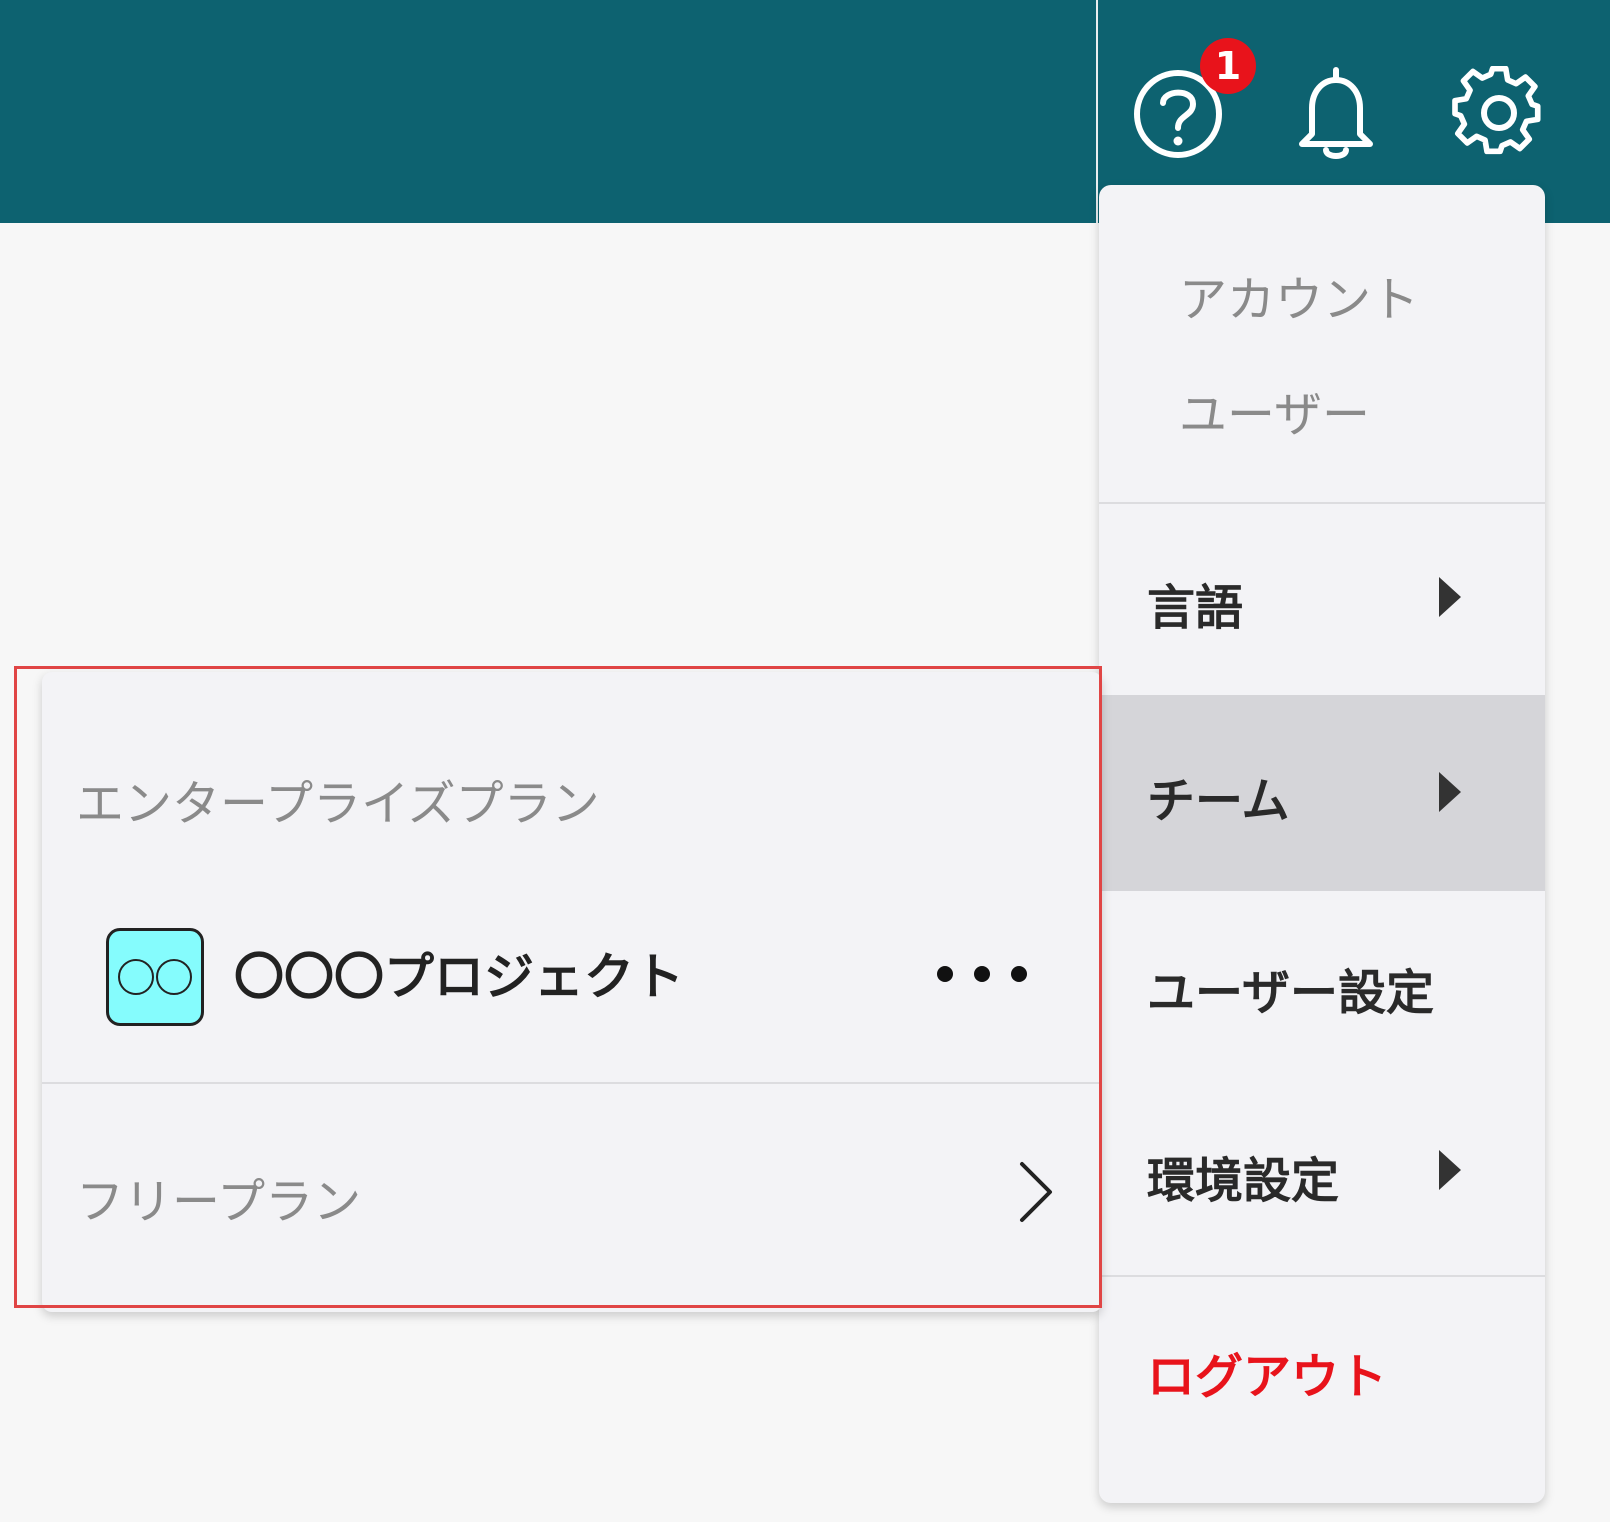  Describe the element at coordinates (1322, 597) in the screenshot. I see `menu-item-language: 言語` at that location.